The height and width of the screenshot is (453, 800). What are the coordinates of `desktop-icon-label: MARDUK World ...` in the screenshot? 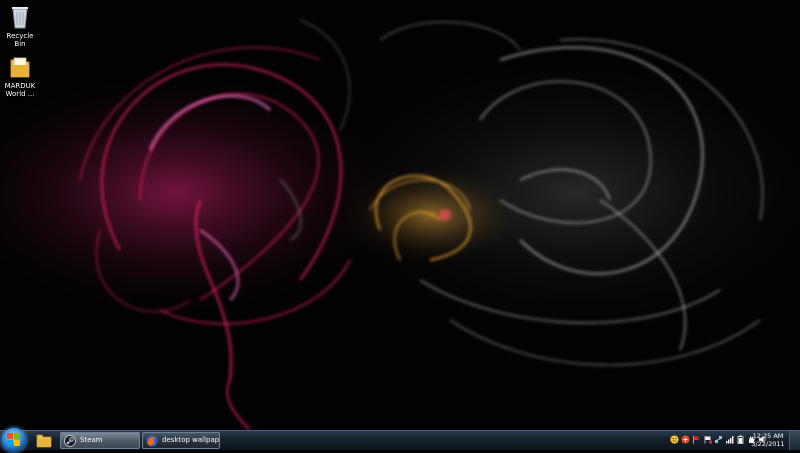 It's located at (20, 90).